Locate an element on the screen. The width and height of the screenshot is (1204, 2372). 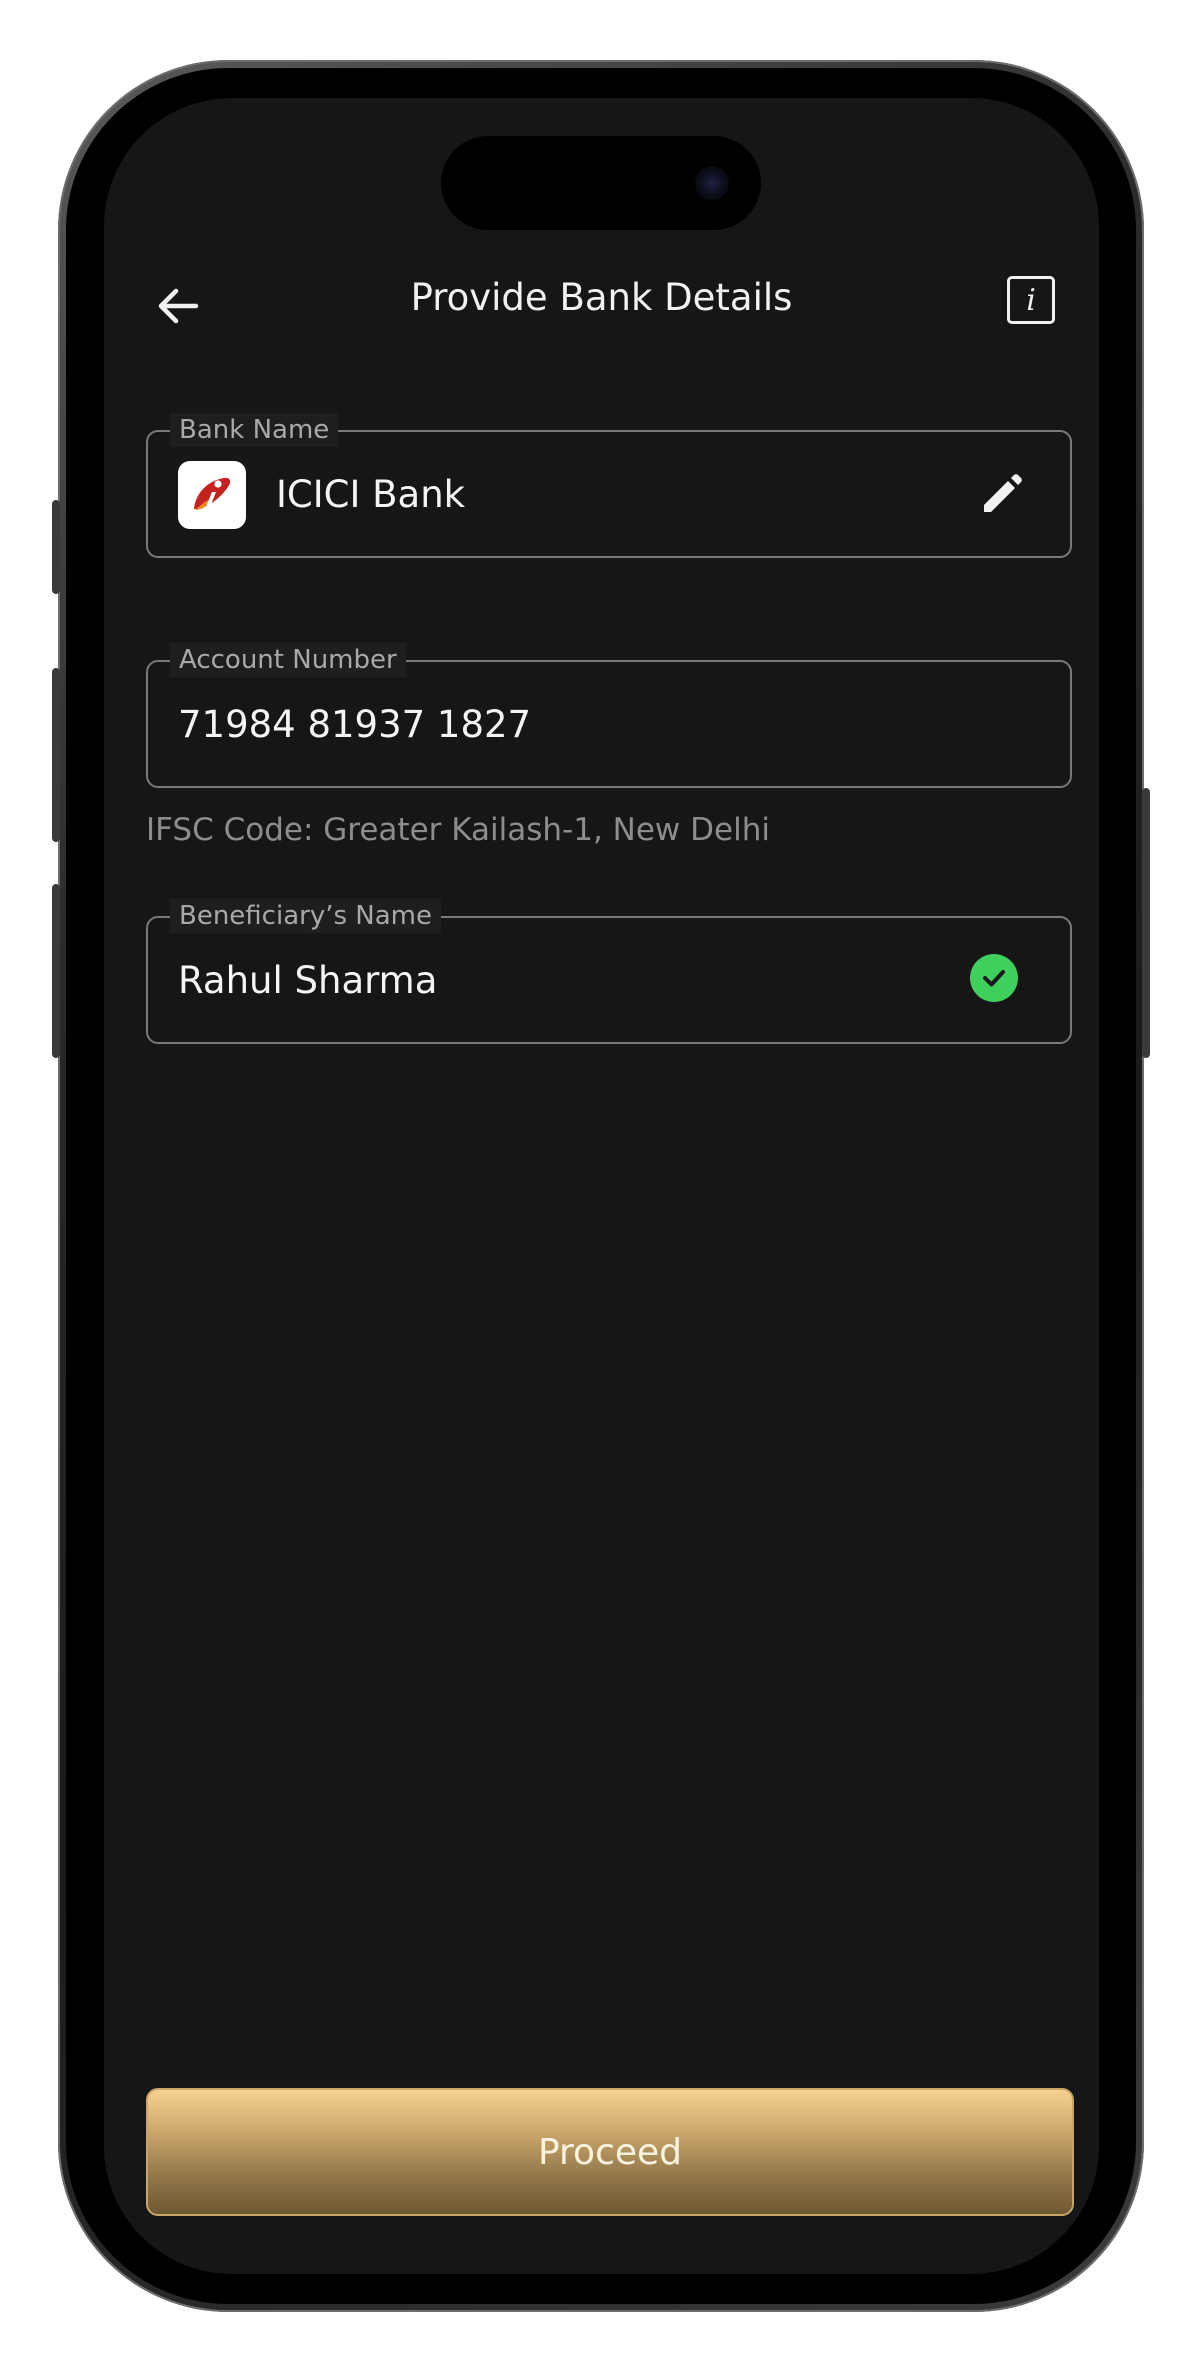
ifsc-code-text: IFSC Code: Greater Kailash-1, New Delhi is located at coordinates (458, 830).